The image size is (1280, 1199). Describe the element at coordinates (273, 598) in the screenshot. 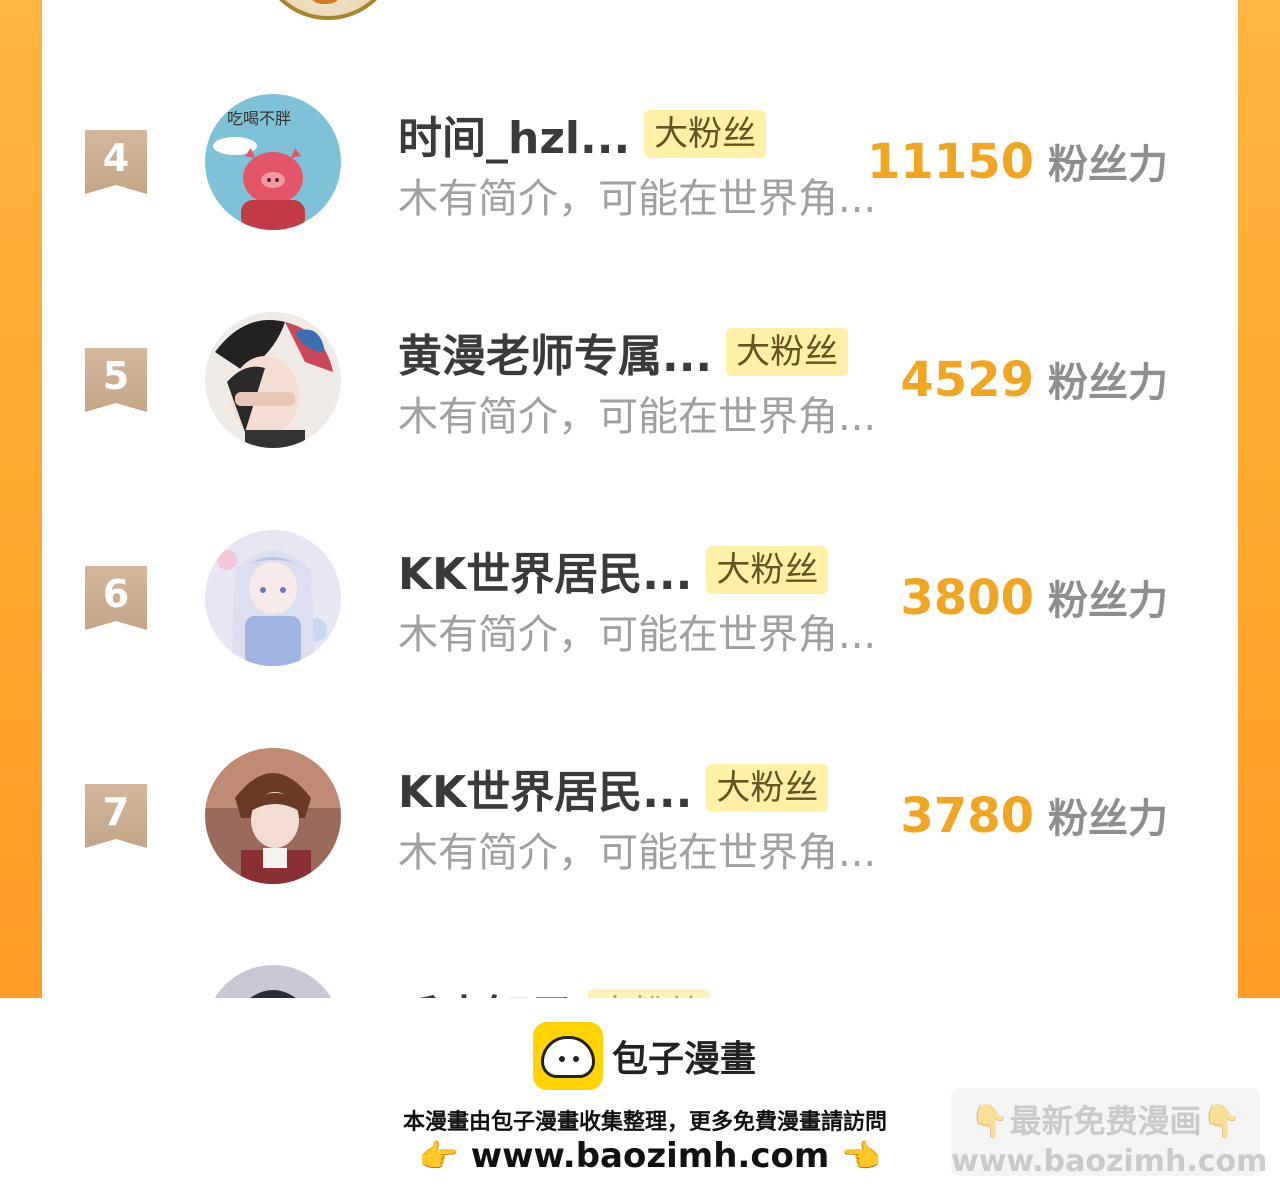

I see `avatar-anime-girl` at that location.